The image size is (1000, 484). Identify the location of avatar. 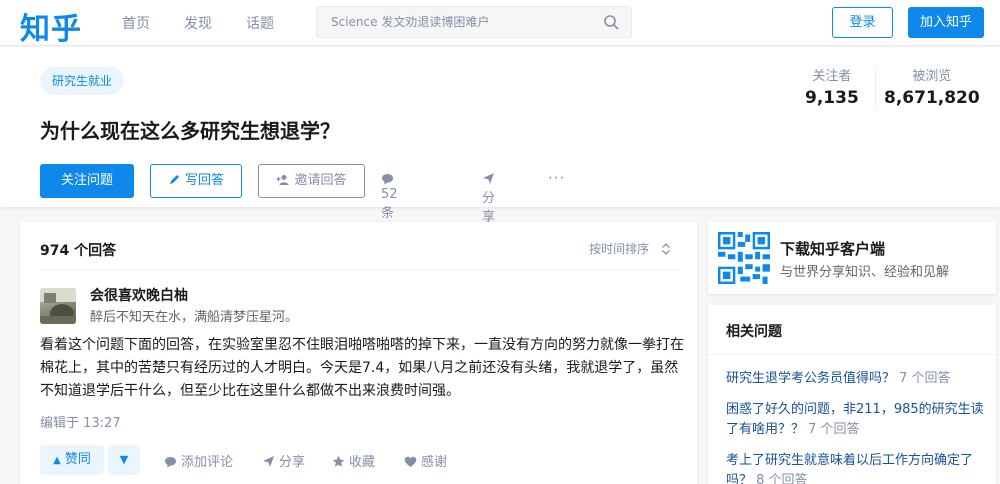
(58, 306).